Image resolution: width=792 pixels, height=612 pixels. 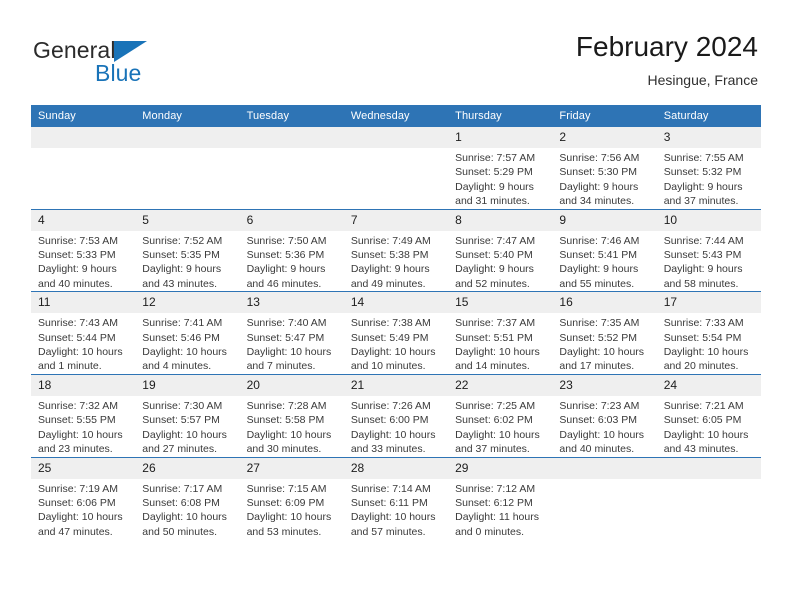 I want to click on day-number: 8, so click(x=500, y=220).